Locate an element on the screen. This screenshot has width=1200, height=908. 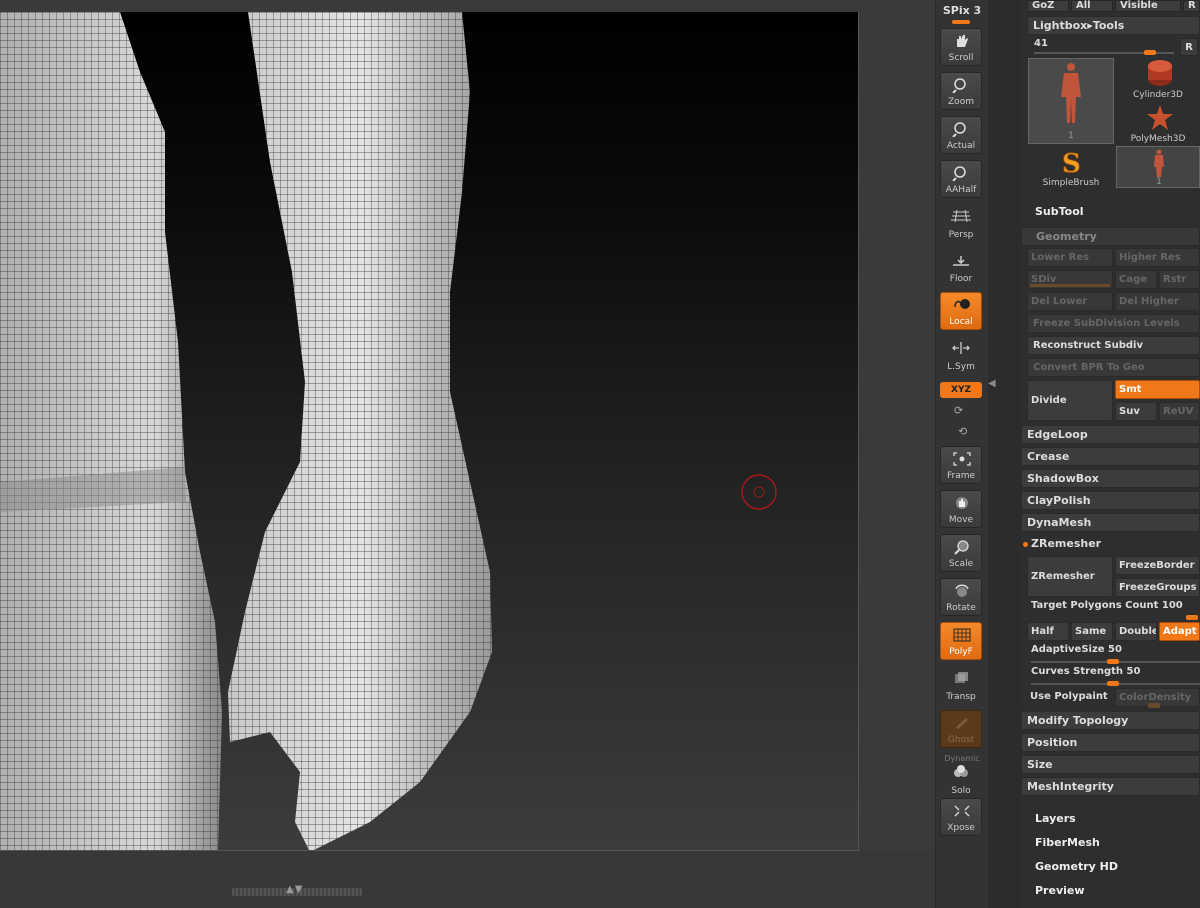
target-polygons-value: 100 is located at coordinates (1172, 605).